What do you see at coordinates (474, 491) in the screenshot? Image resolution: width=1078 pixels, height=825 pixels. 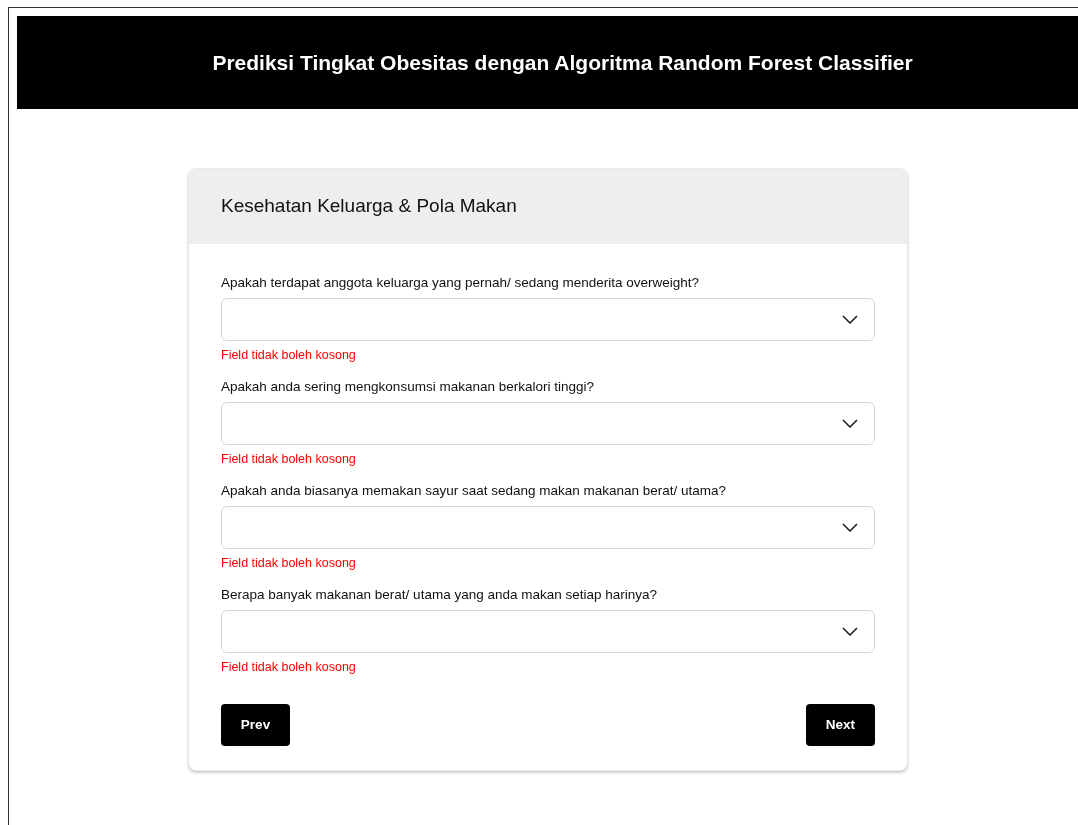 I see `question-label: Apakah anda biasanya memakan sayur saat sedang makan makanan berat/ utama?` at bounding box center [474, 491].